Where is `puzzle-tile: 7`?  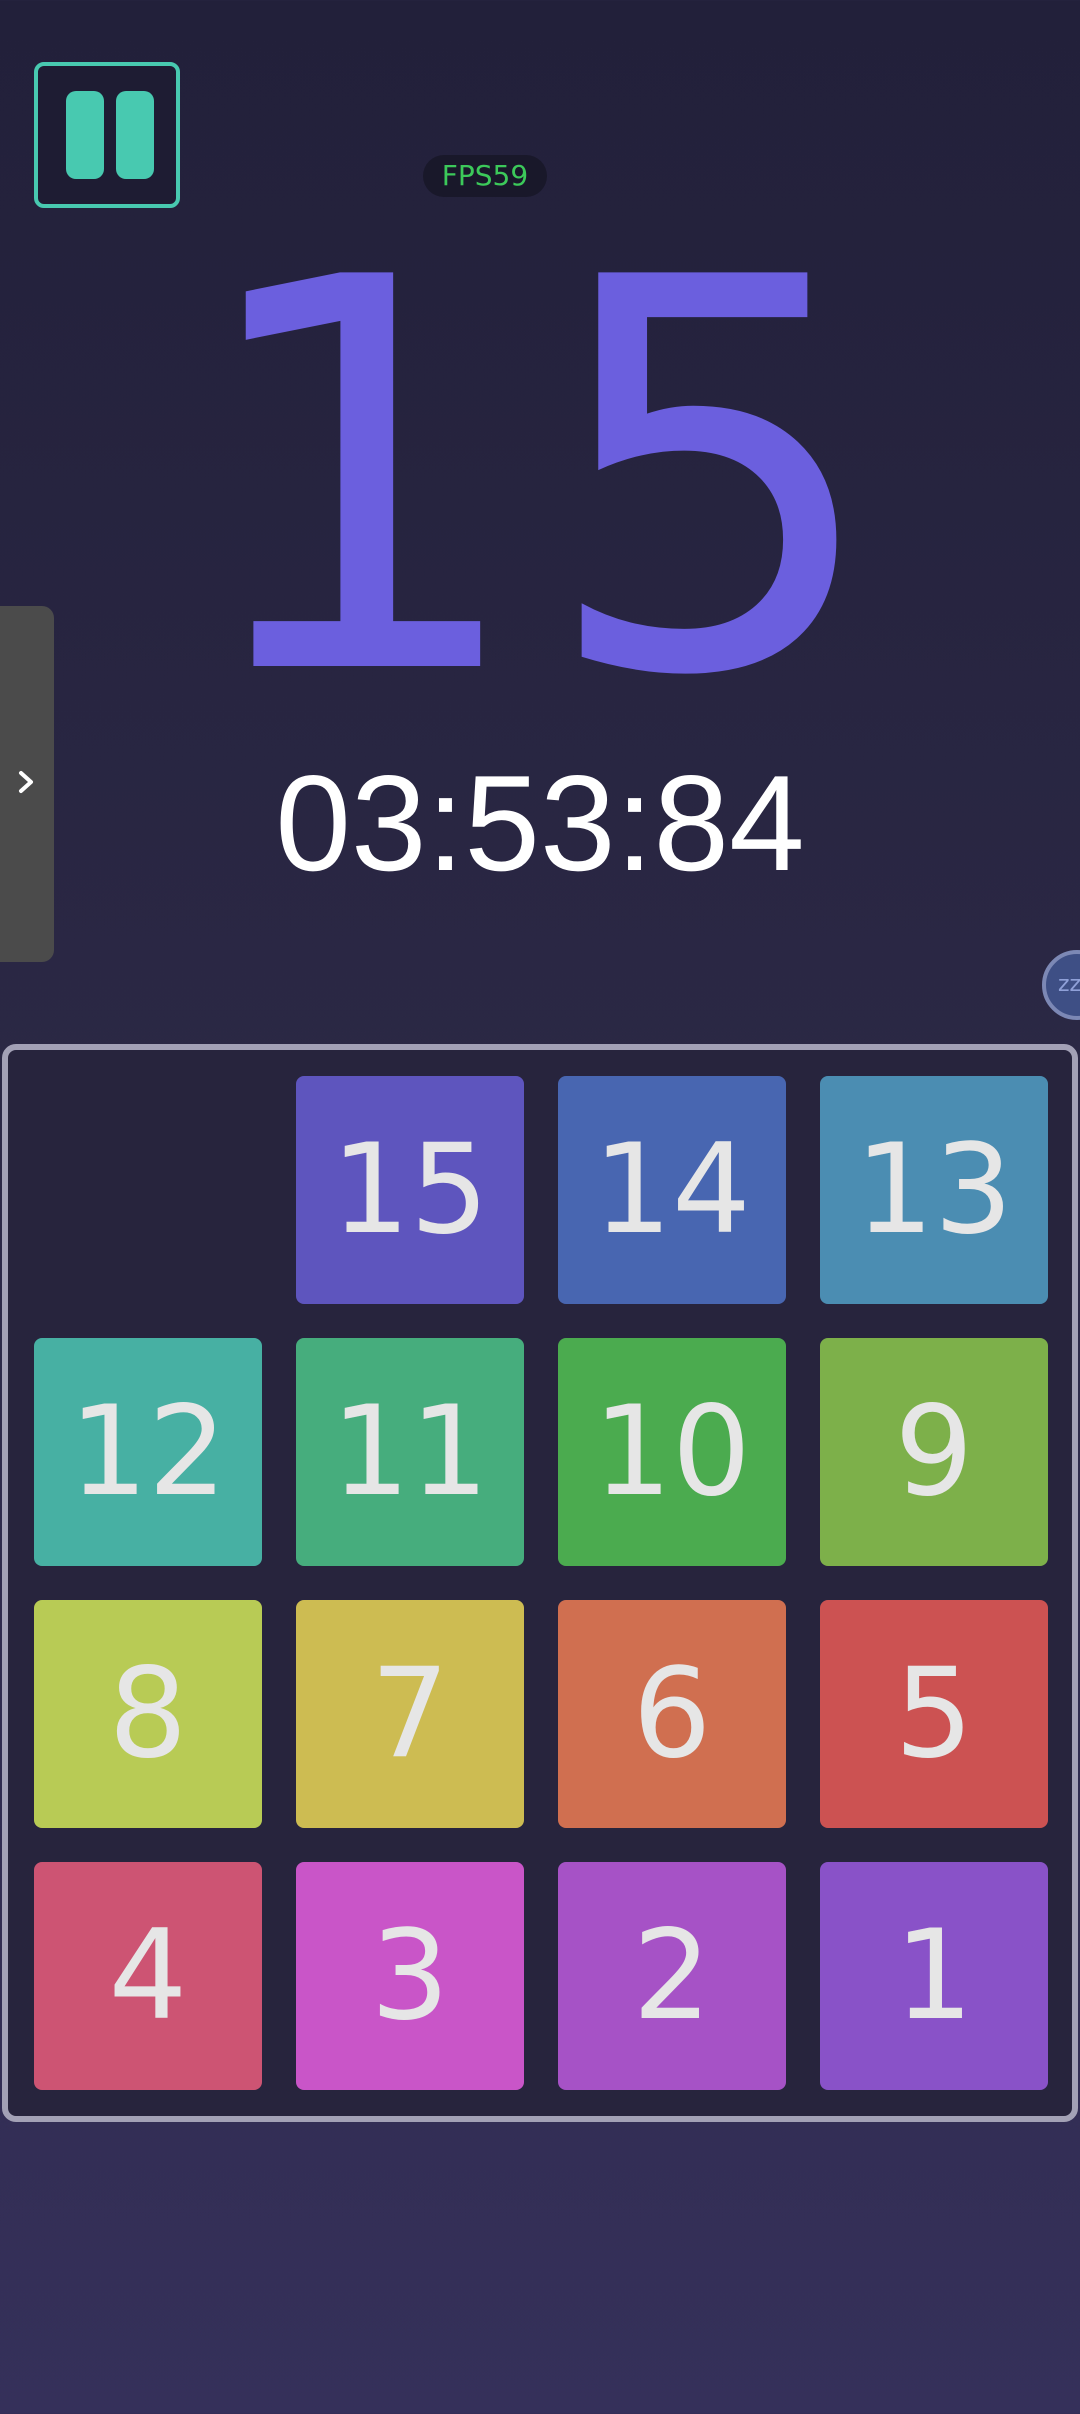
puzzle-tile: 7 is located at coordinates (410, 1714).